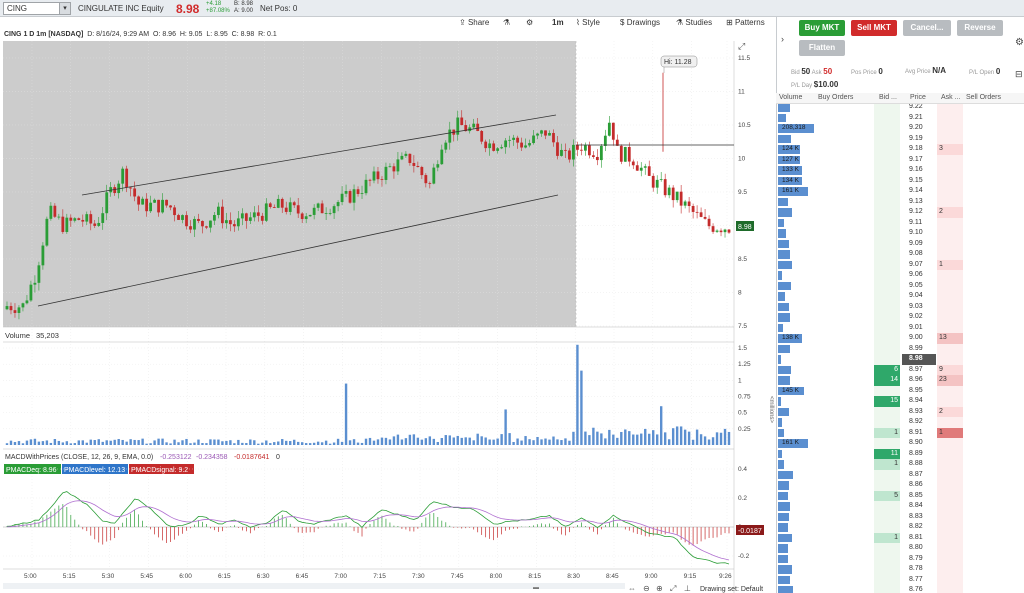  Describe the element at coordinates (687, 588) in the screenshot. I see `pin-icon: ⊥` at that location.